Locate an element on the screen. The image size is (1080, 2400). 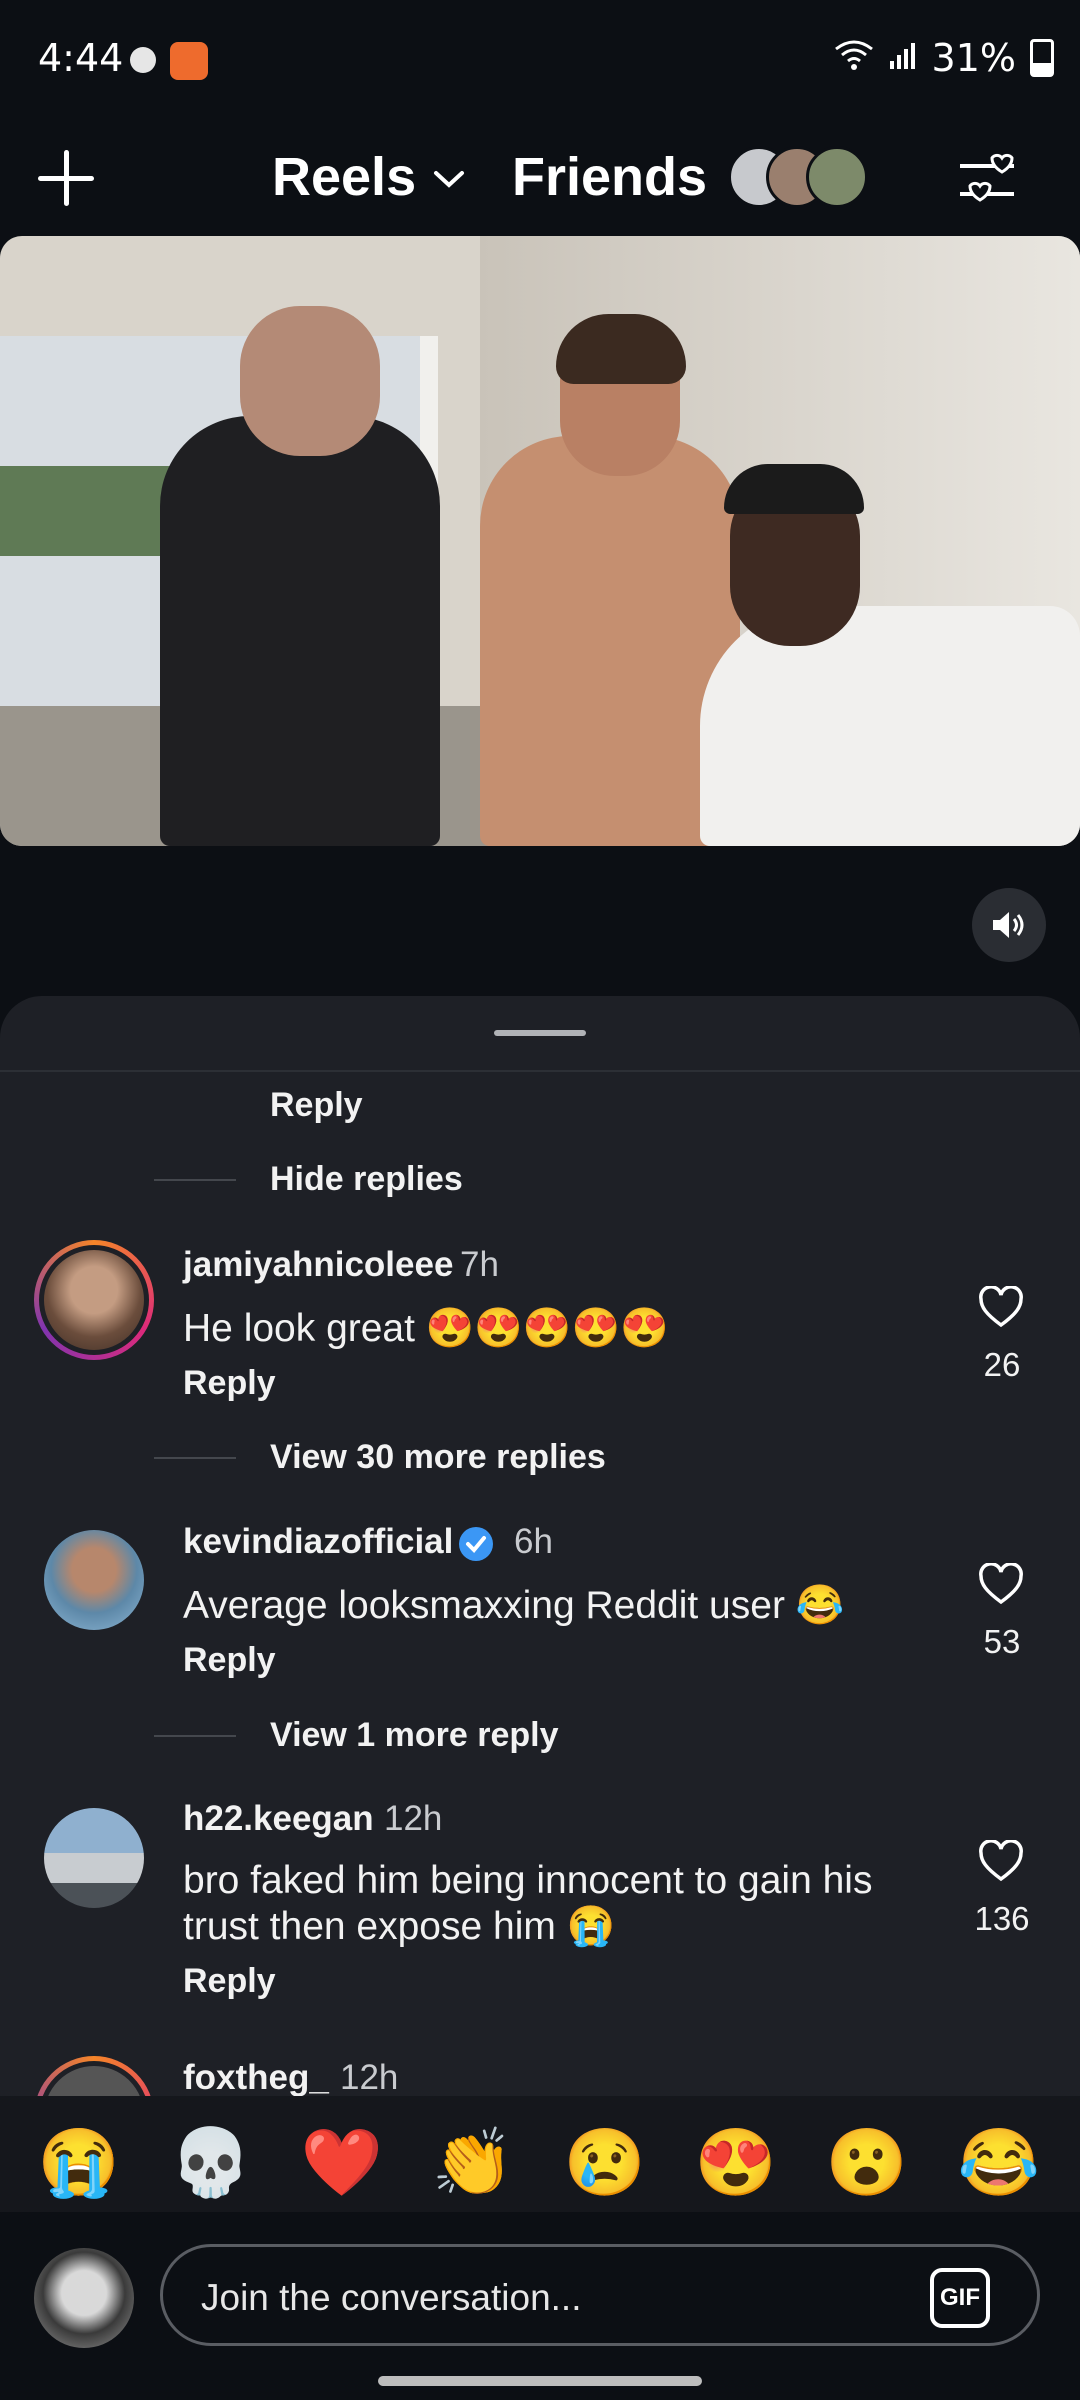
status-notification-dot is located at coordinates (143, 60).